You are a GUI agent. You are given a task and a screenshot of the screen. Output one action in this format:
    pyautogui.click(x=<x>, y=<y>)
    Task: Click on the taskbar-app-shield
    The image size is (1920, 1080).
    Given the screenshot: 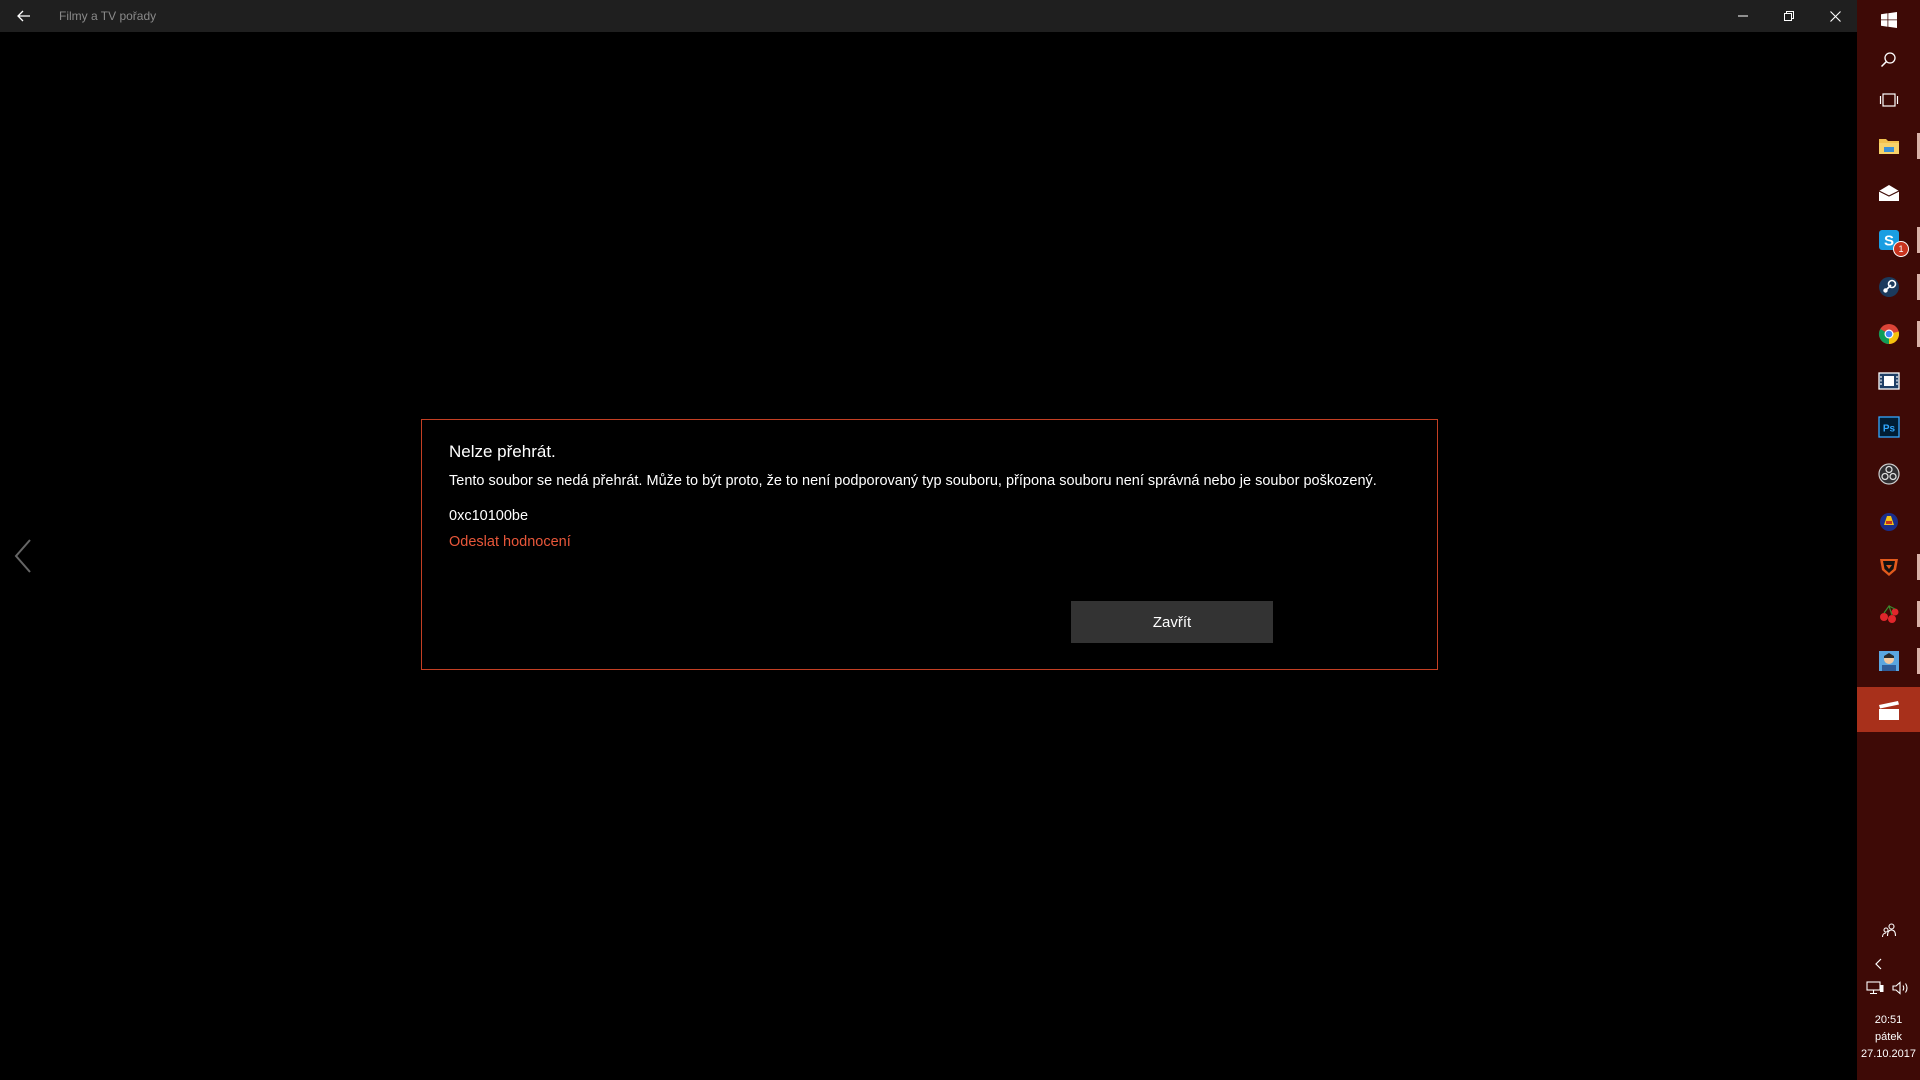 What is the action you would take?
    pyautogui.click(x=1888, y=567)
    